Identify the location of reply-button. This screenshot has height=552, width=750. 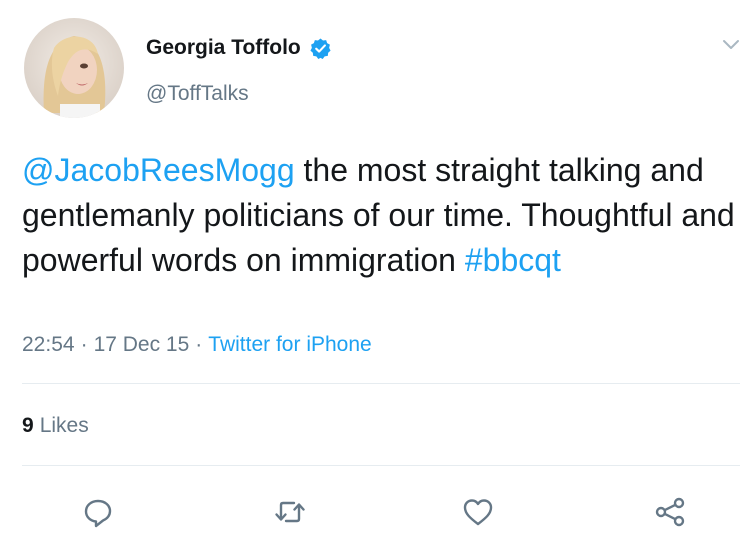
(98, 512).